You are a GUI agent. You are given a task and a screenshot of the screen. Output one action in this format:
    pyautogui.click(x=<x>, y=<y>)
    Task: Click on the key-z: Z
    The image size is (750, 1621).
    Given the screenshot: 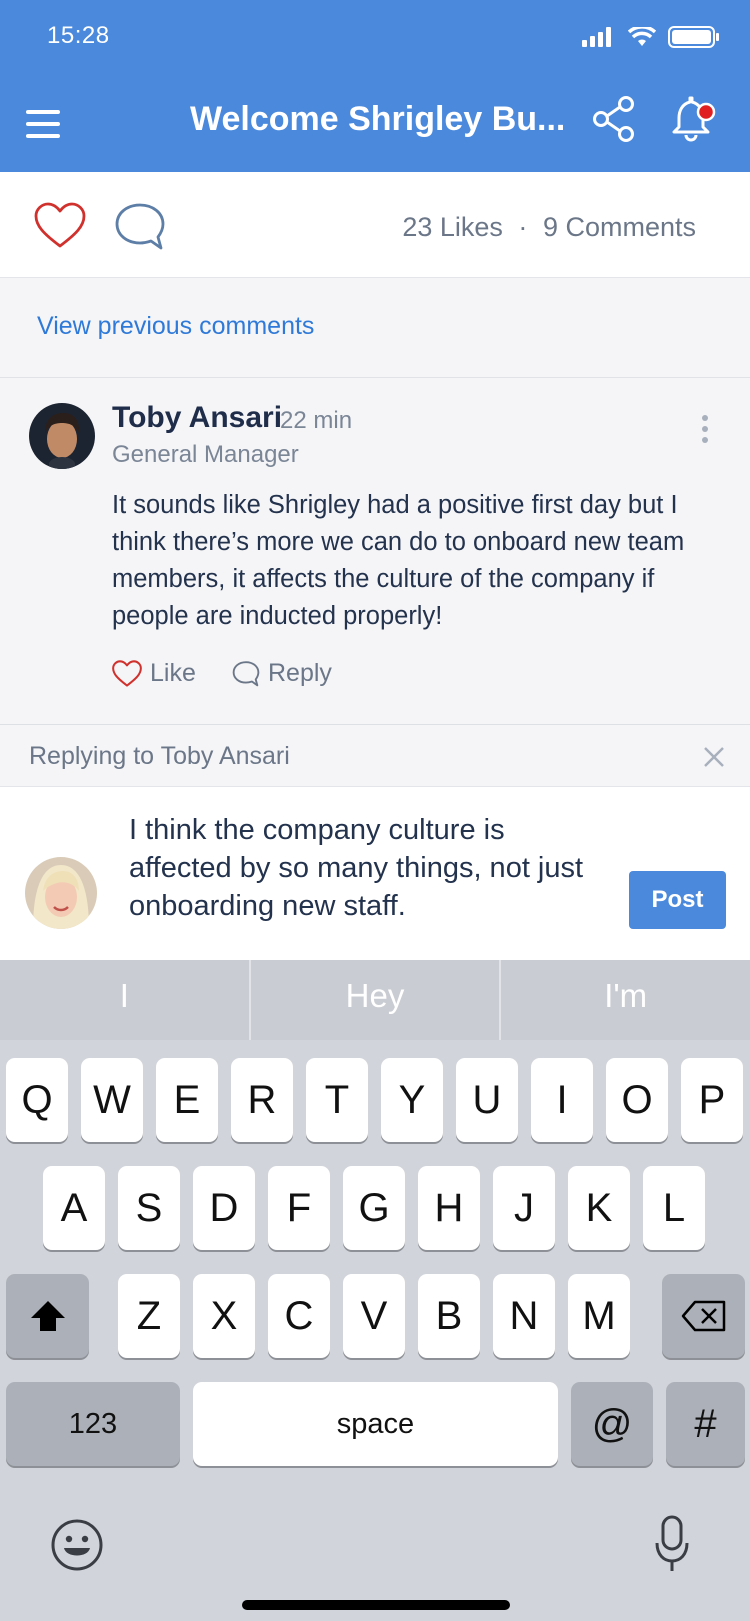 What is the action you would take?
    pyautogui.click(x=149, y=1316)
    